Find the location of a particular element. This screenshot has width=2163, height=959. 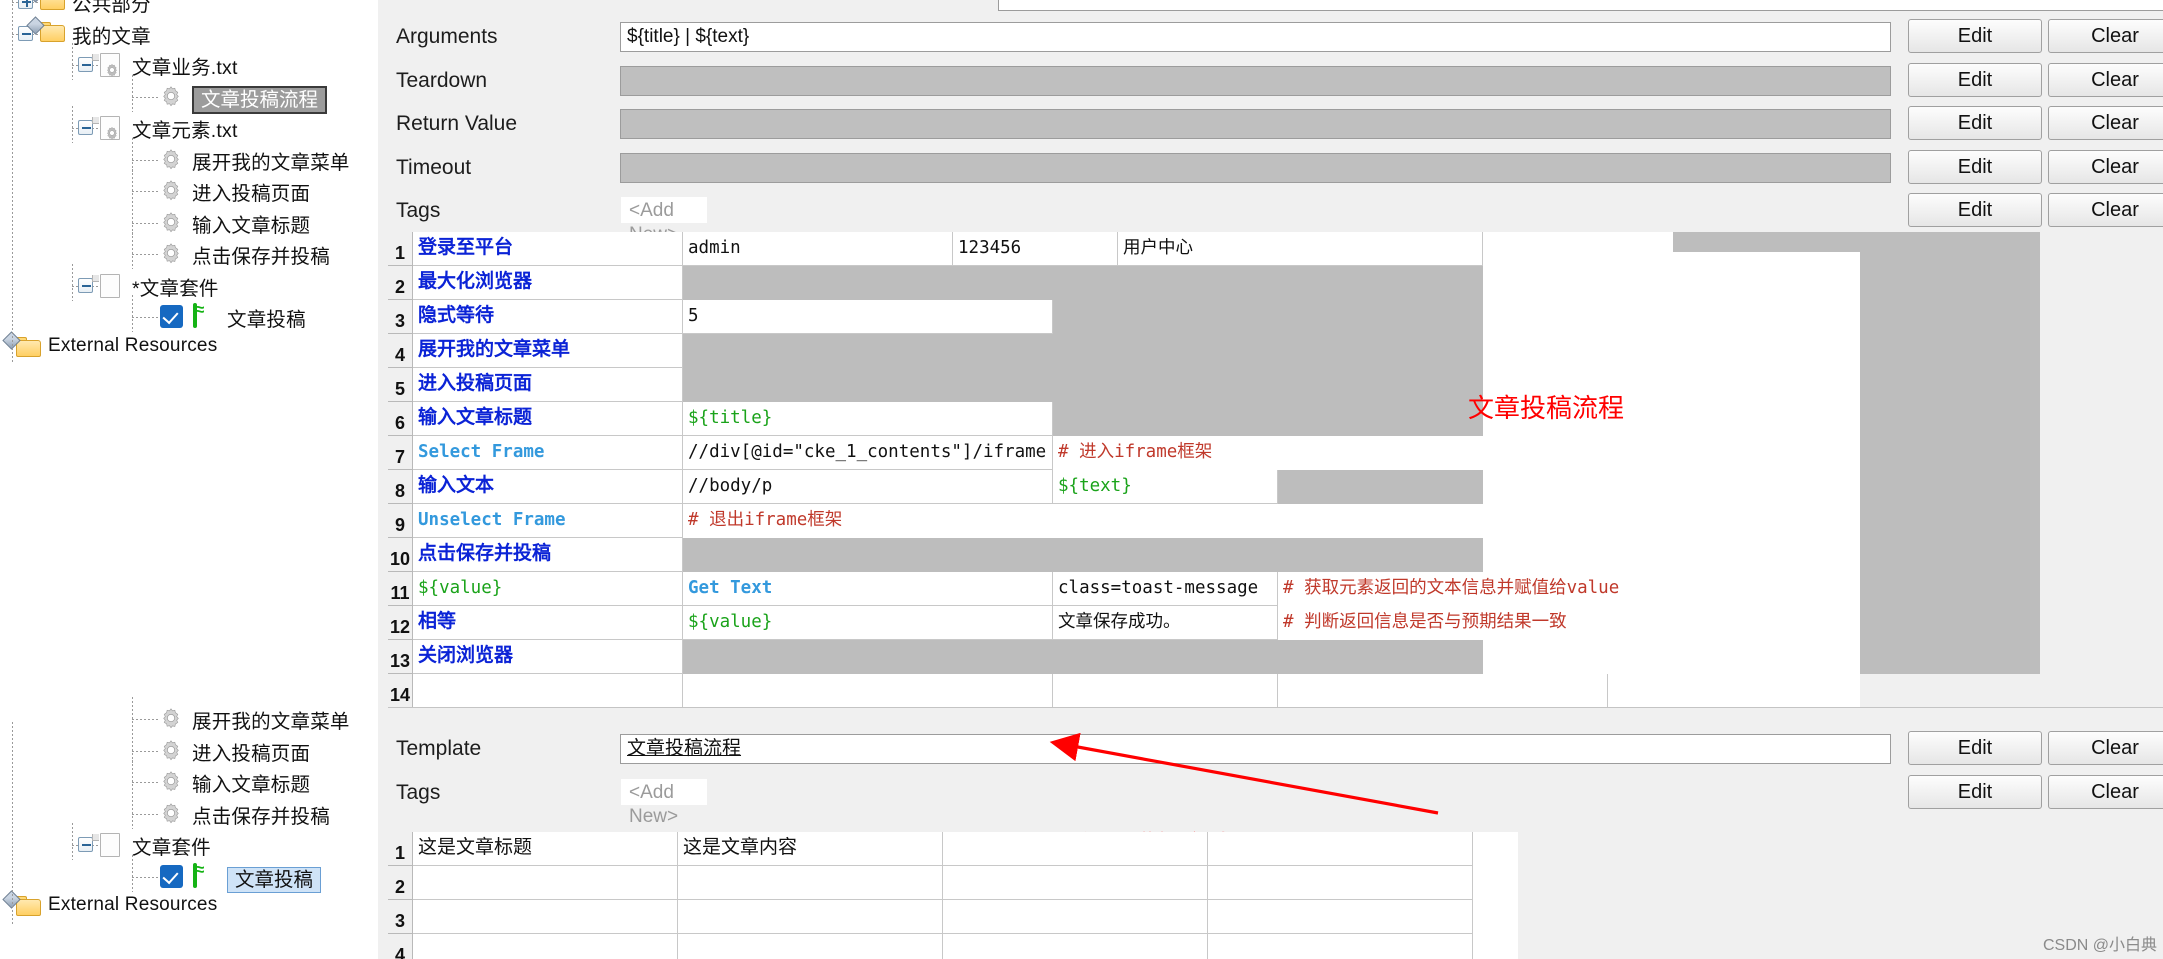

tree-item: 点击保存并投稿 is located at coordinates (189, 250).